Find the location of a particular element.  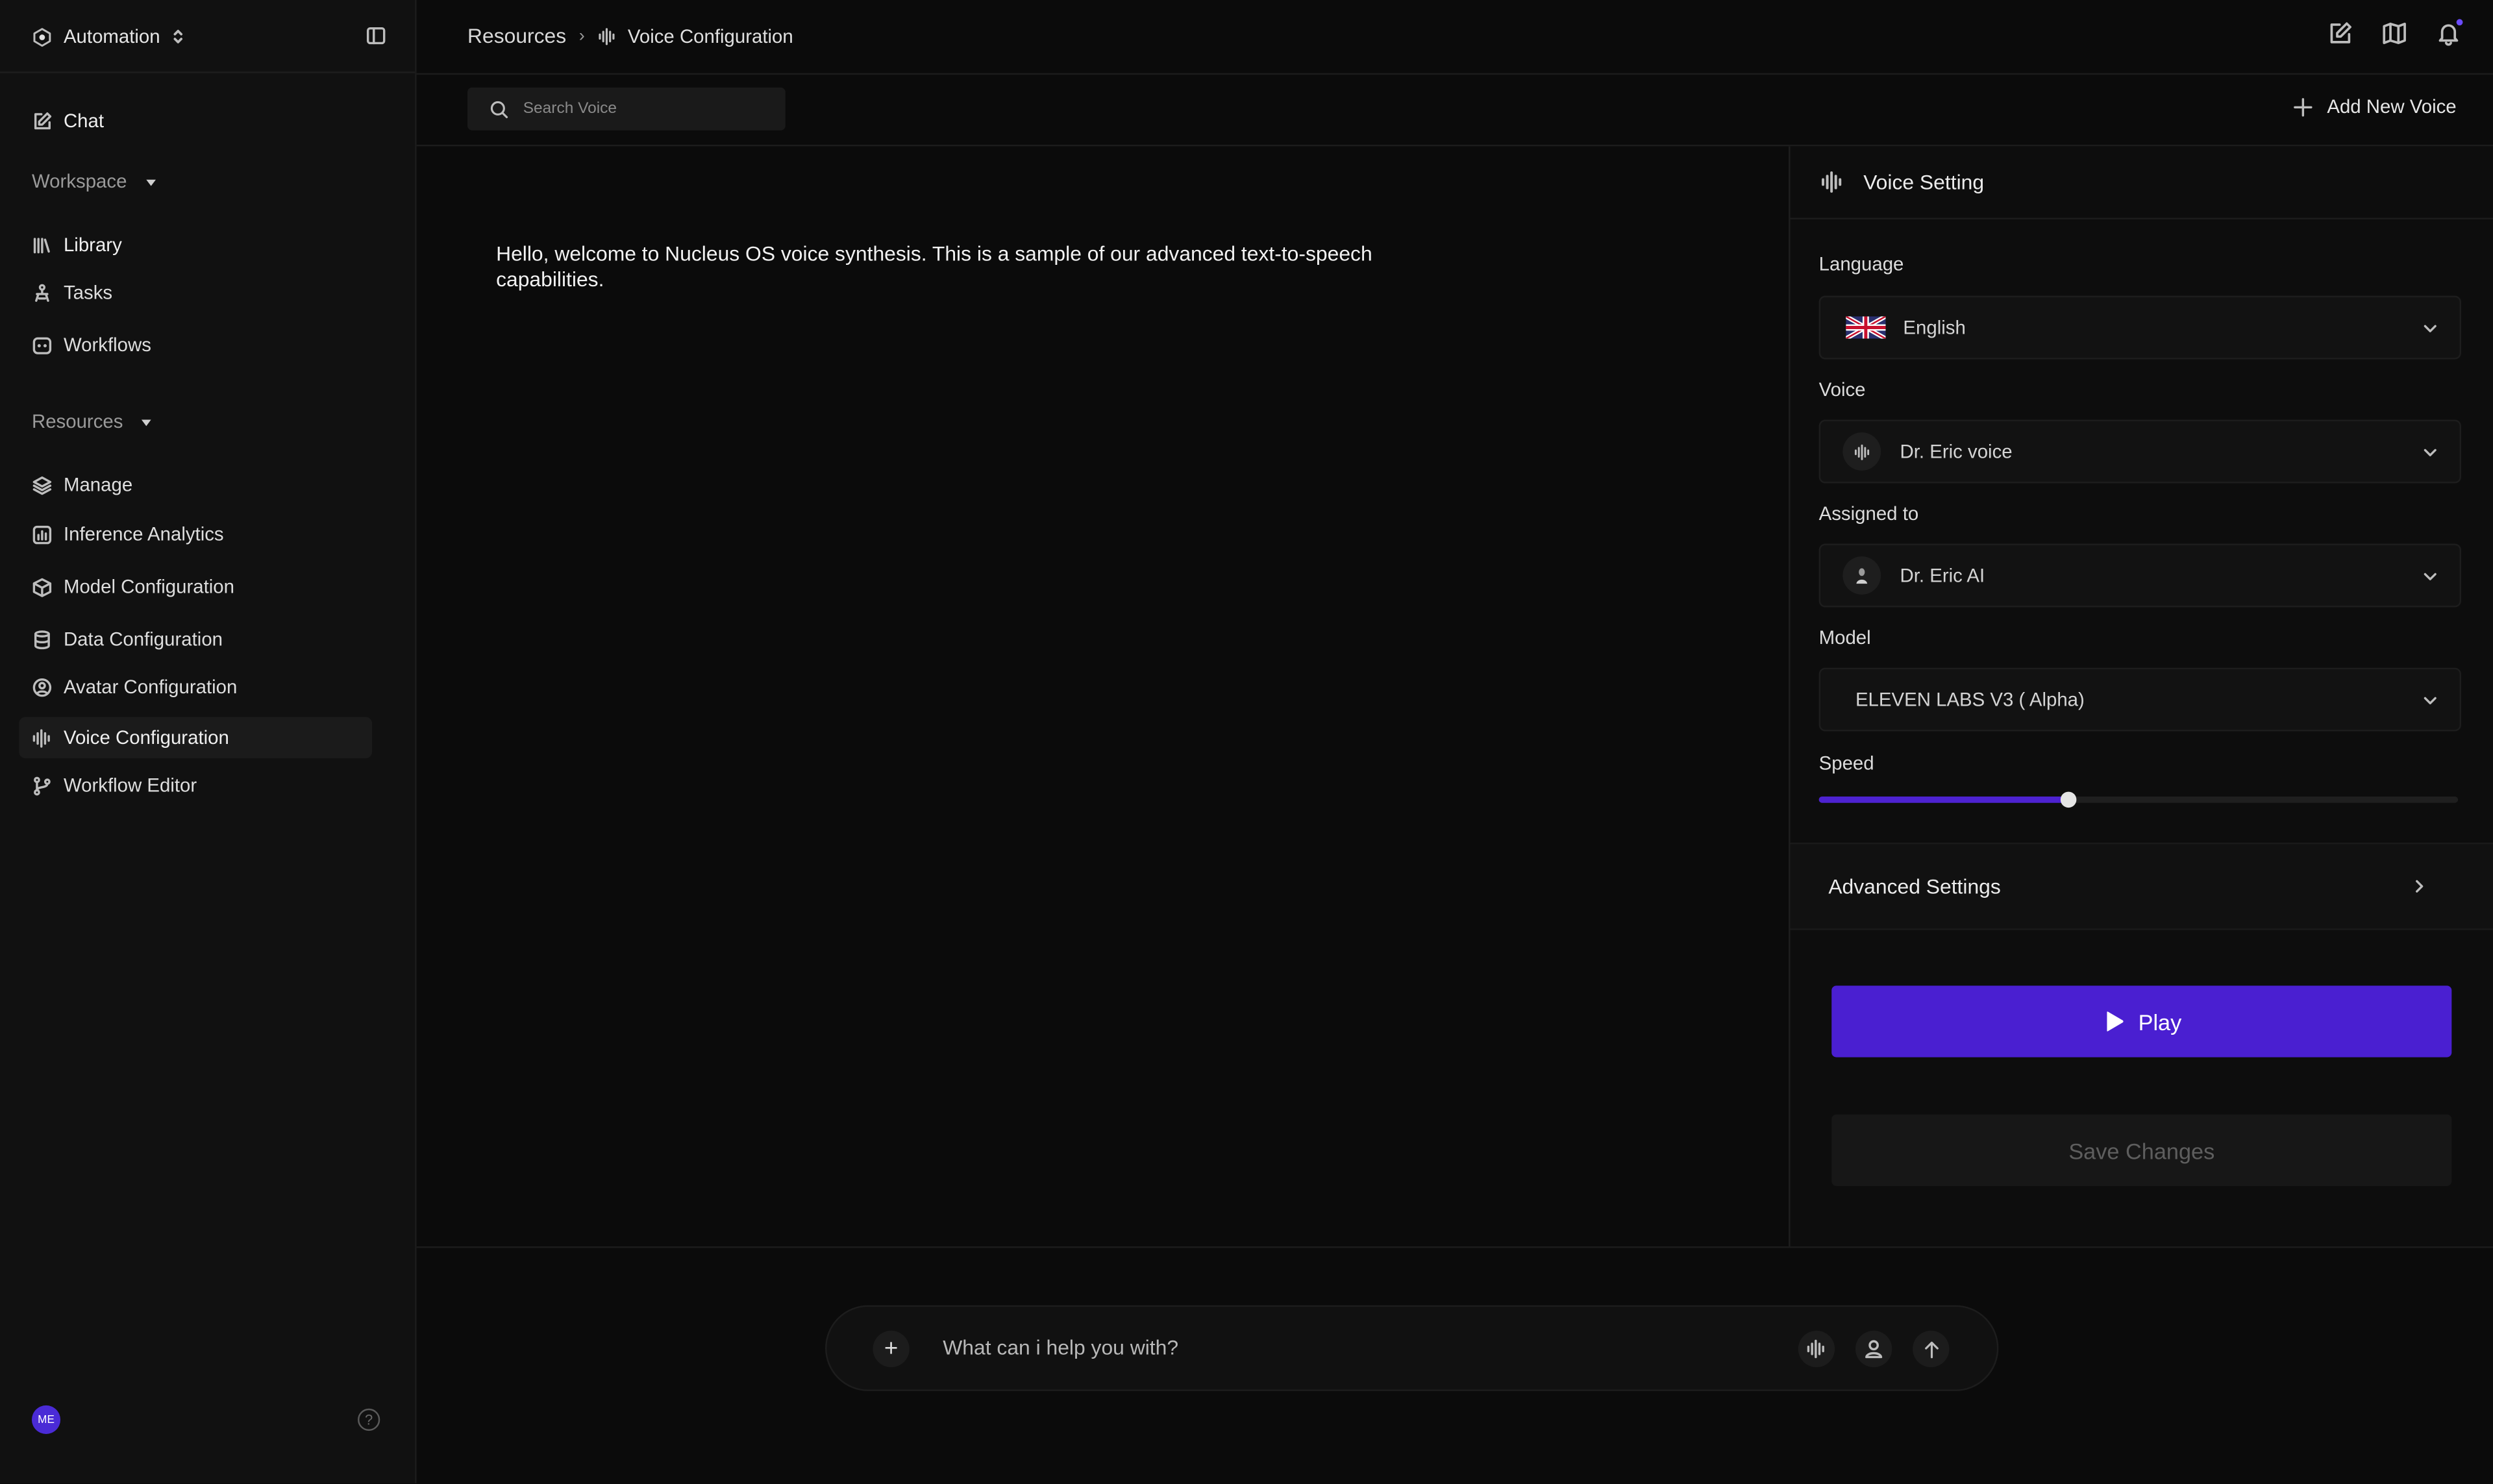

search-box is located at coordinates (626, 108).